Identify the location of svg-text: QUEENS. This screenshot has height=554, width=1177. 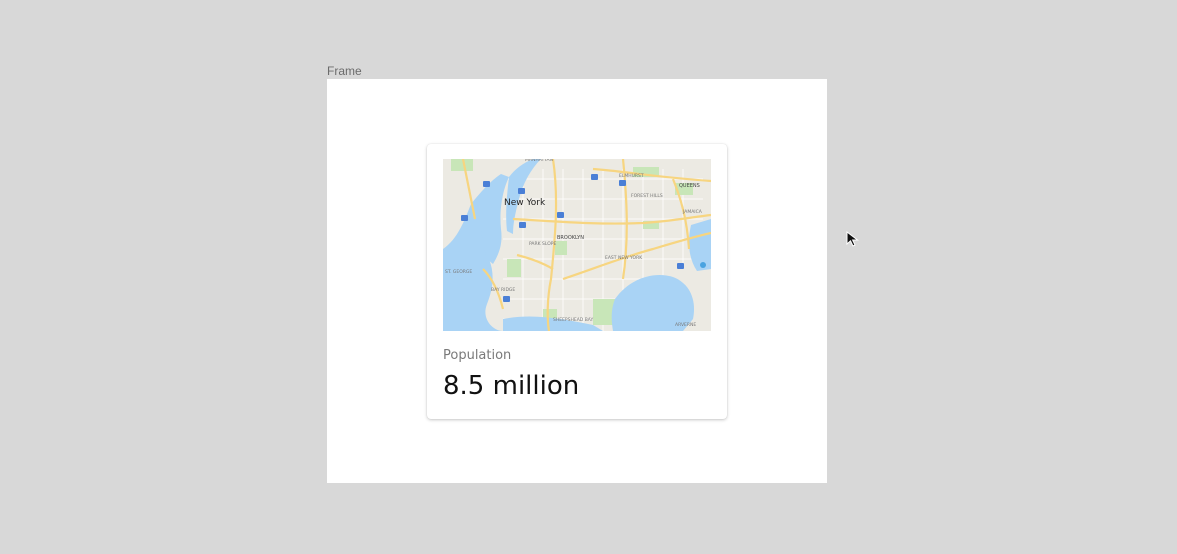
(689, 186).